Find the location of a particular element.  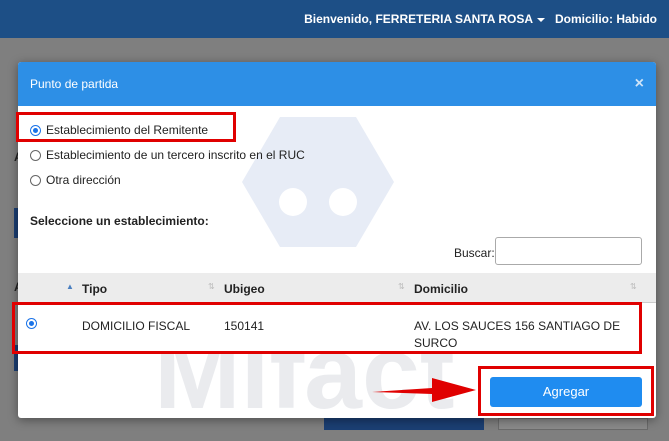

modal-header: Punto de partida × is located at coordinates (337, 84).